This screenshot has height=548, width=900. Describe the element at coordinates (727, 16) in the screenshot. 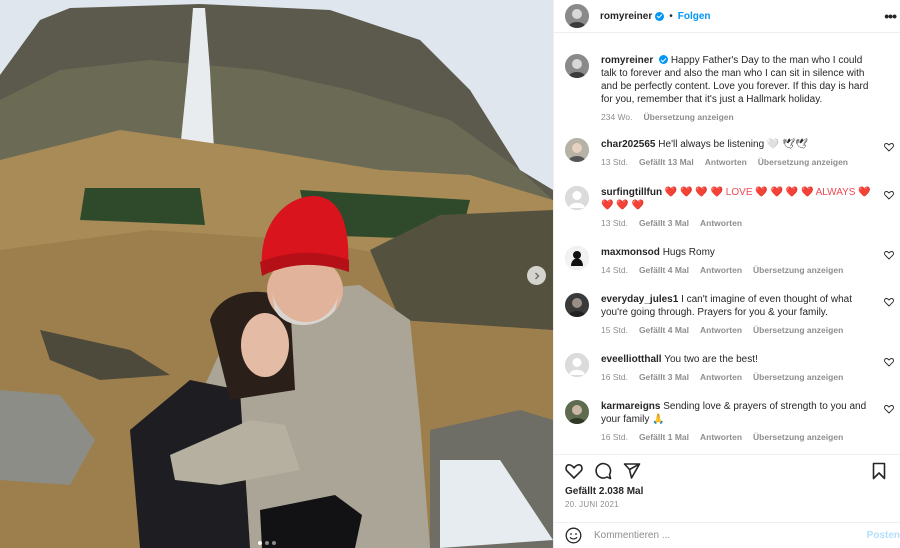

I see `post-header: romyreiner • Folgen •••` at that location.